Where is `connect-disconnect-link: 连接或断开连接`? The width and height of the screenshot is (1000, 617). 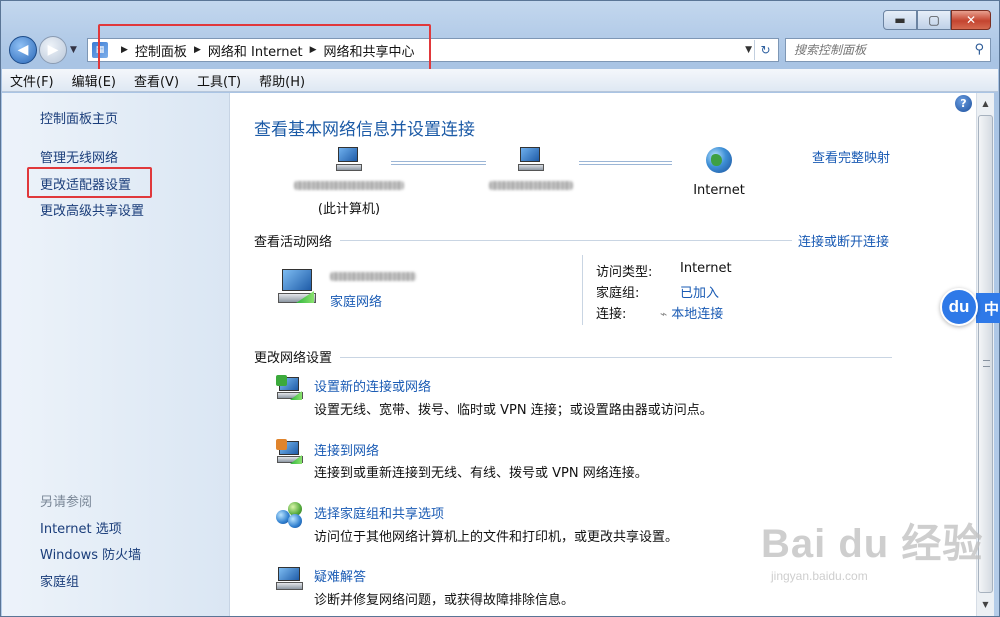
connect-disconnect-link: 连接或断开连接 is located at coordinates (843, 240).